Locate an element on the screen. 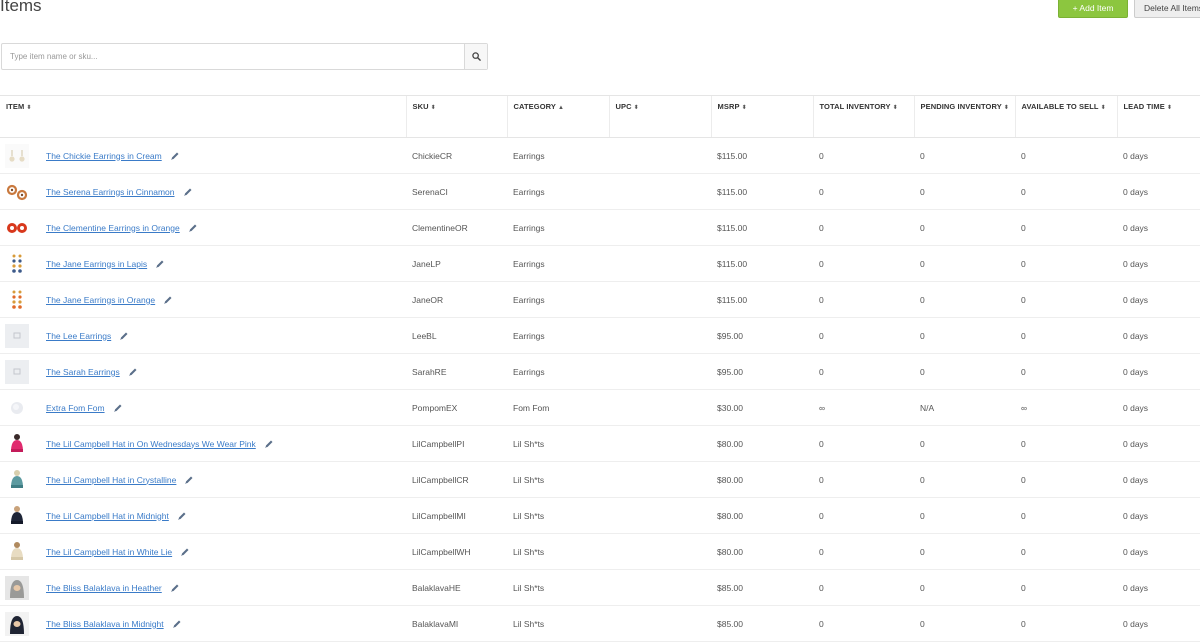 This screenshot has height=642, width=1200. column-header-total-inventory: TOTAL INVENTORY ⬍ is located at coordinates (863, 116).